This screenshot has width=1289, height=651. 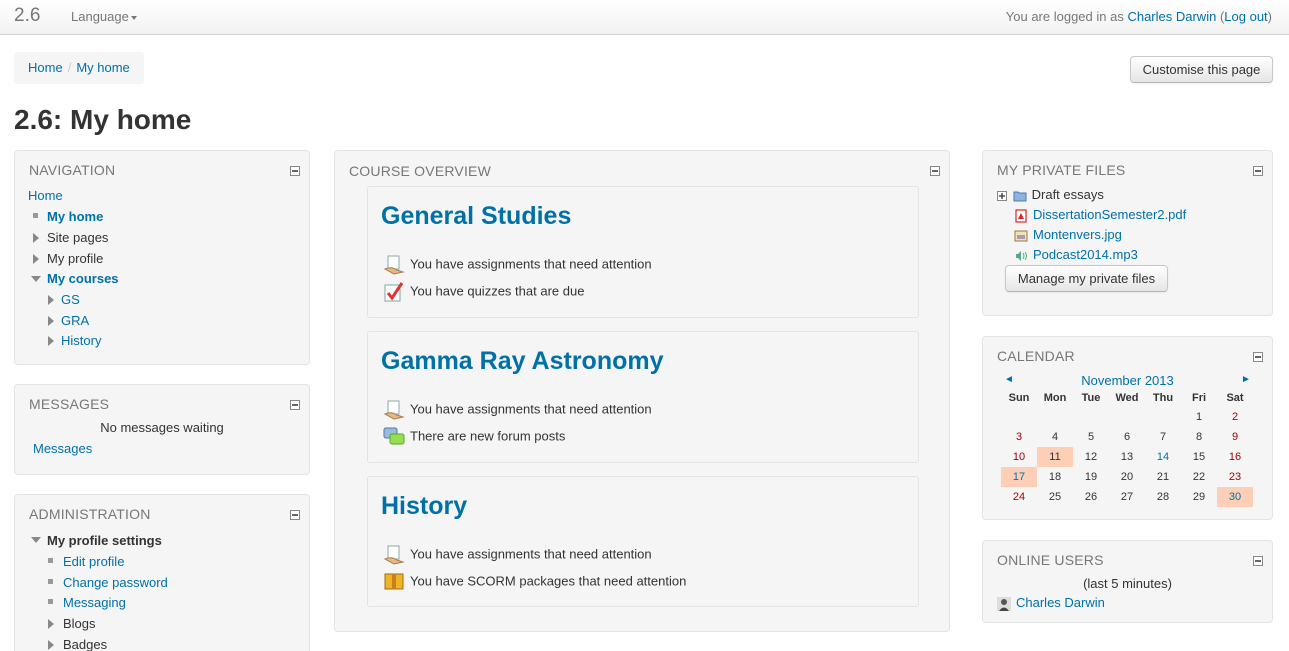 I want to click on calendar-day: 24, so click(x=1019, y=497).